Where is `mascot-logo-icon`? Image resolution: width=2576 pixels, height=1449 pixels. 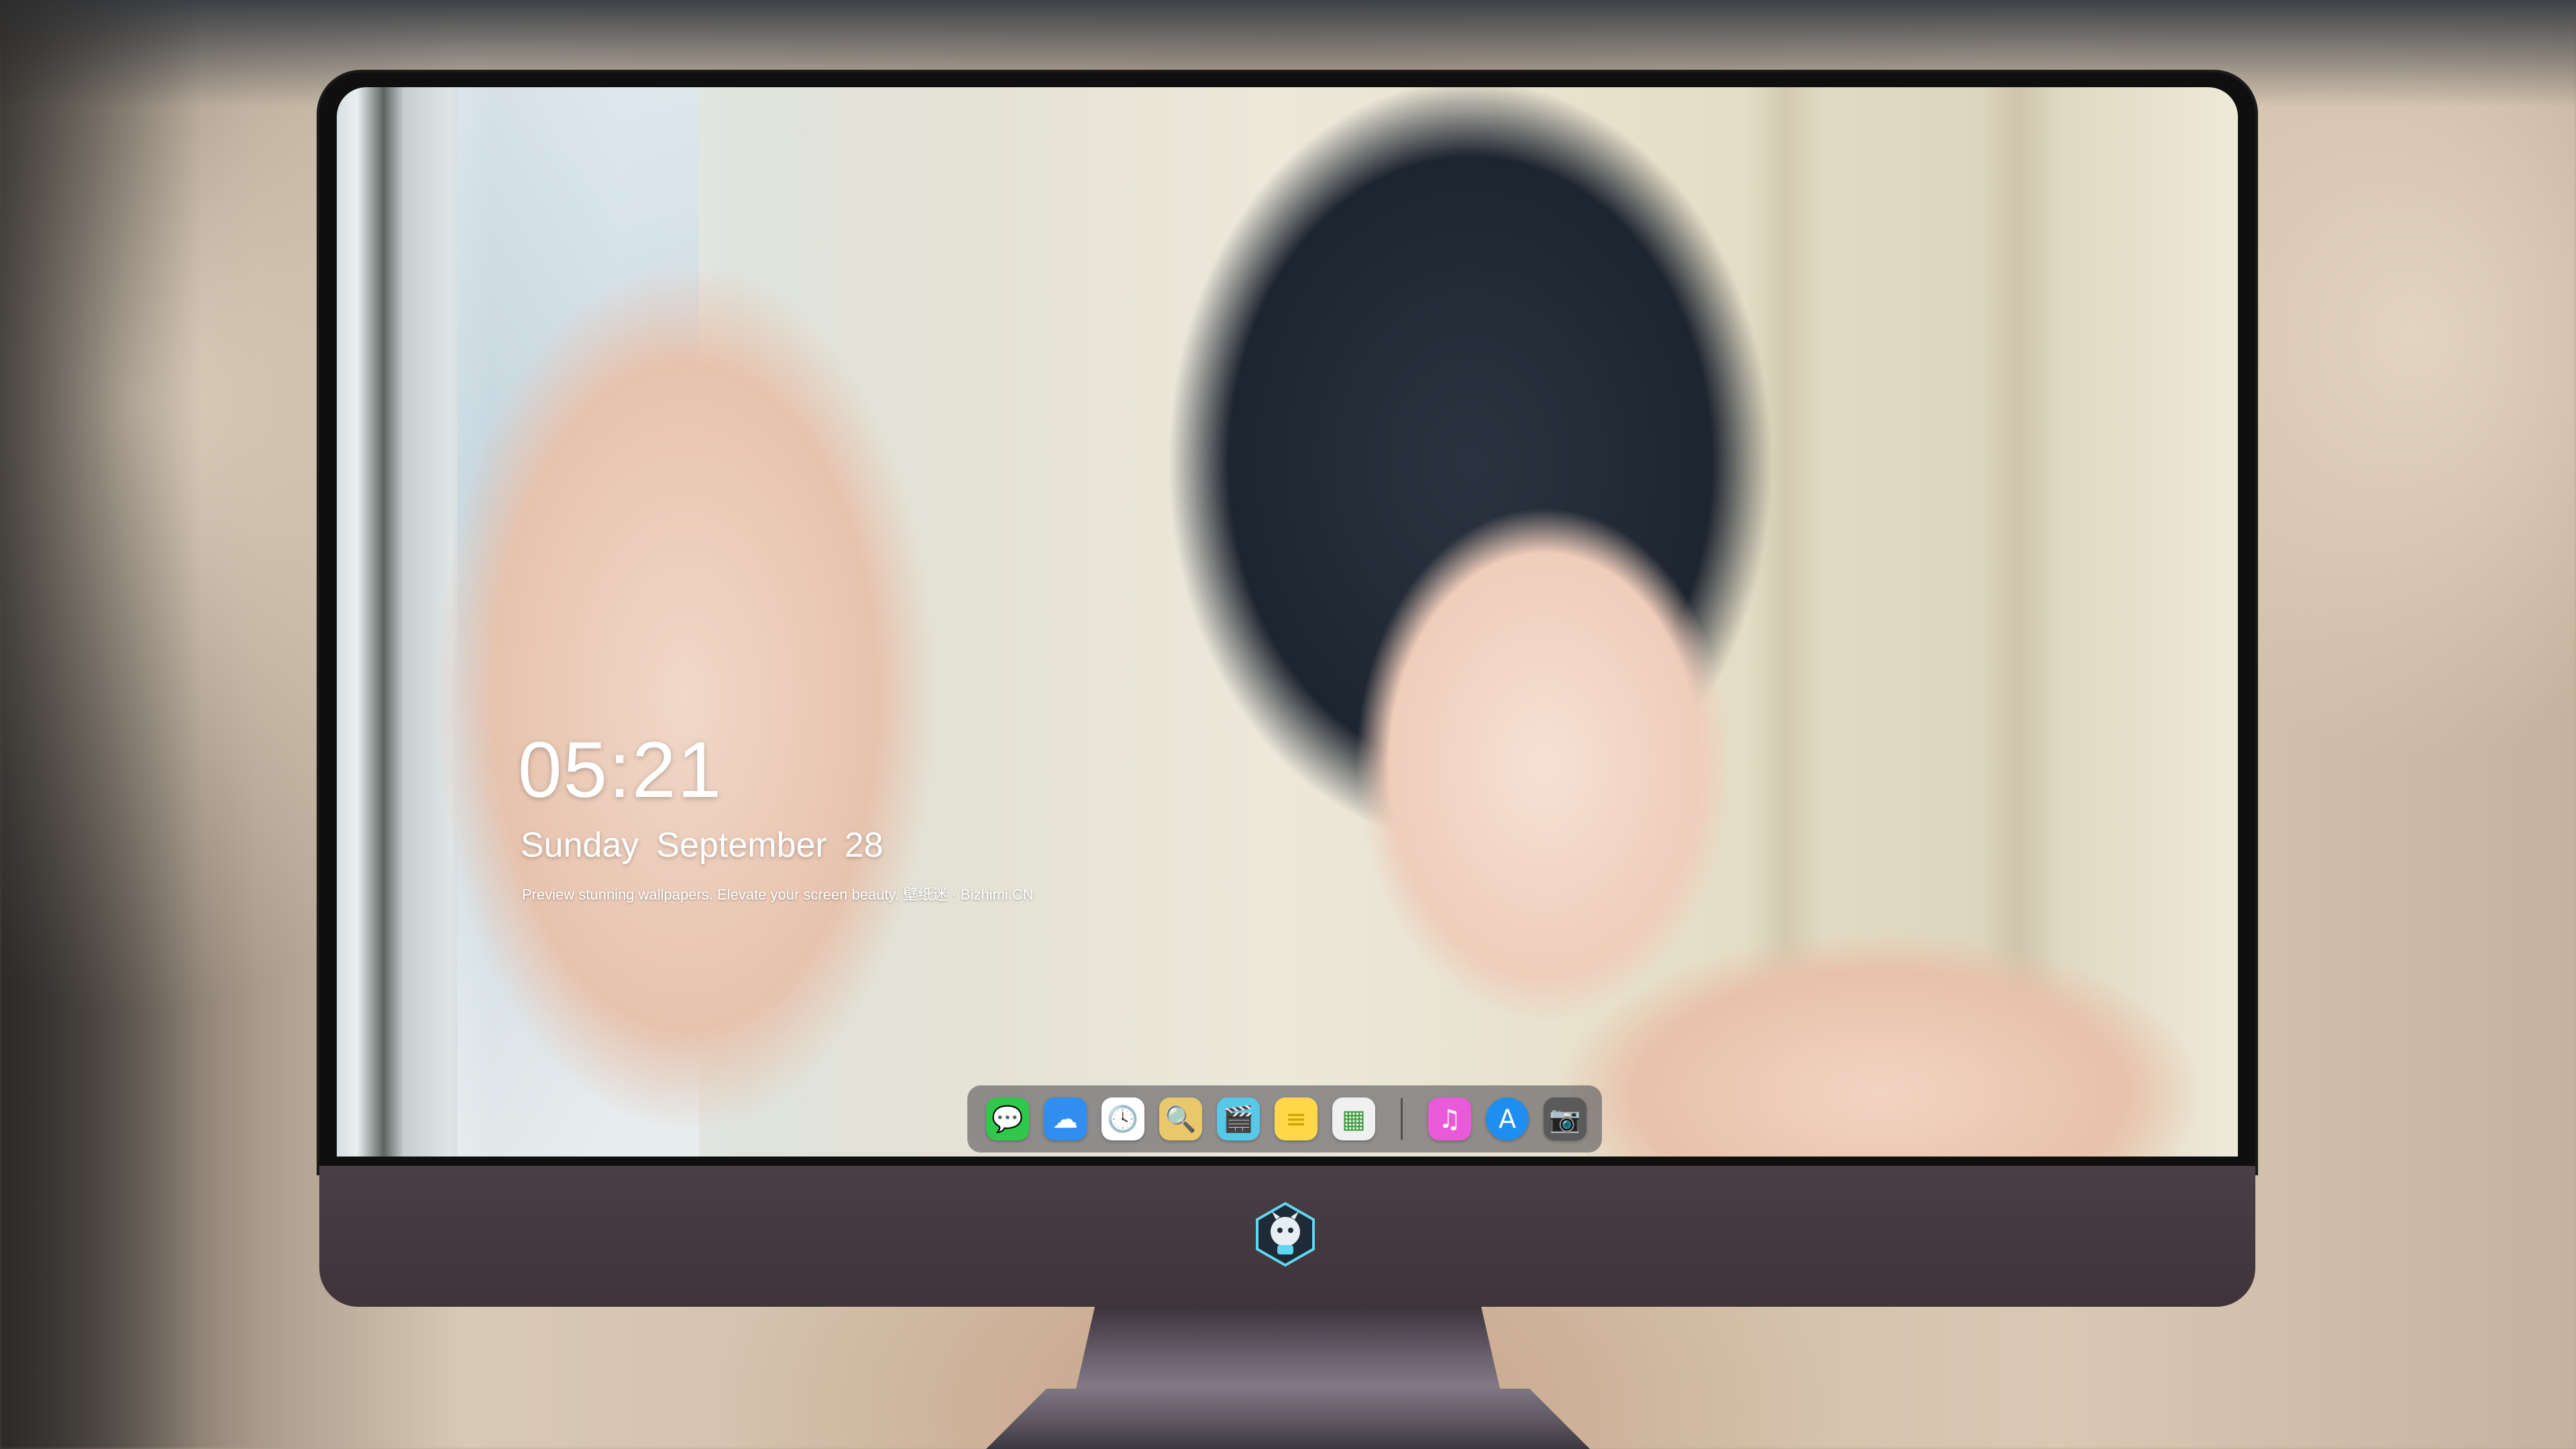
mascot-logo-icon is located at coordinates (1285, 1234).